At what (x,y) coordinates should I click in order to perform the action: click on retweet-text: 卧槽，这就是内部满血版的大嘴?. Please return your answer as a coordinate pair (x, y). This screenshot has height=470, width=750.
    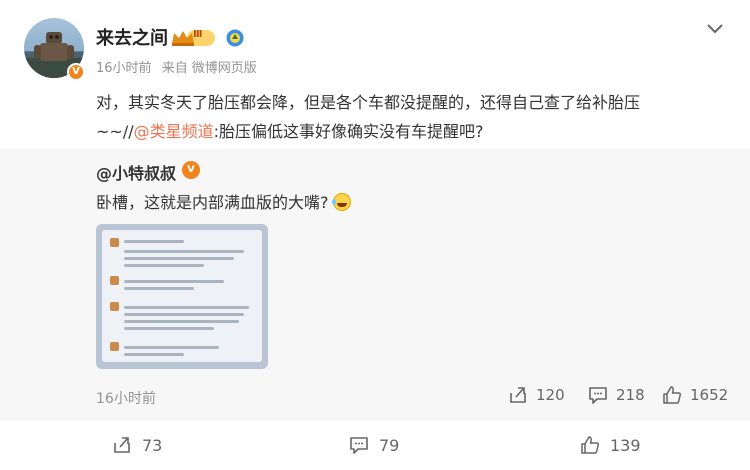
    Looking at the image, I should click on (223, 201).